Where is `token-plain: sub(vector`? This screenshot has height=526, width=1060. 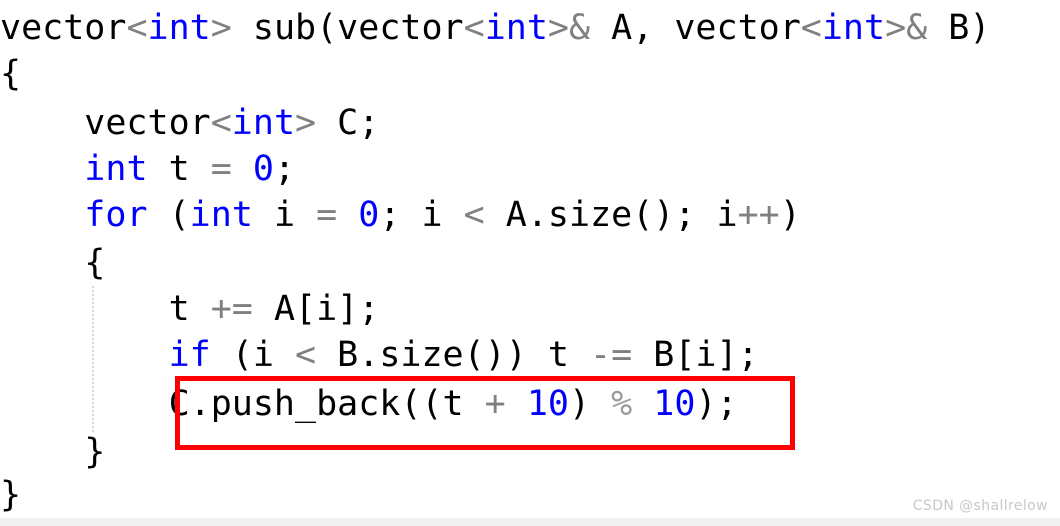
token-plain: sub(vector is located at coordinates (347, 28).